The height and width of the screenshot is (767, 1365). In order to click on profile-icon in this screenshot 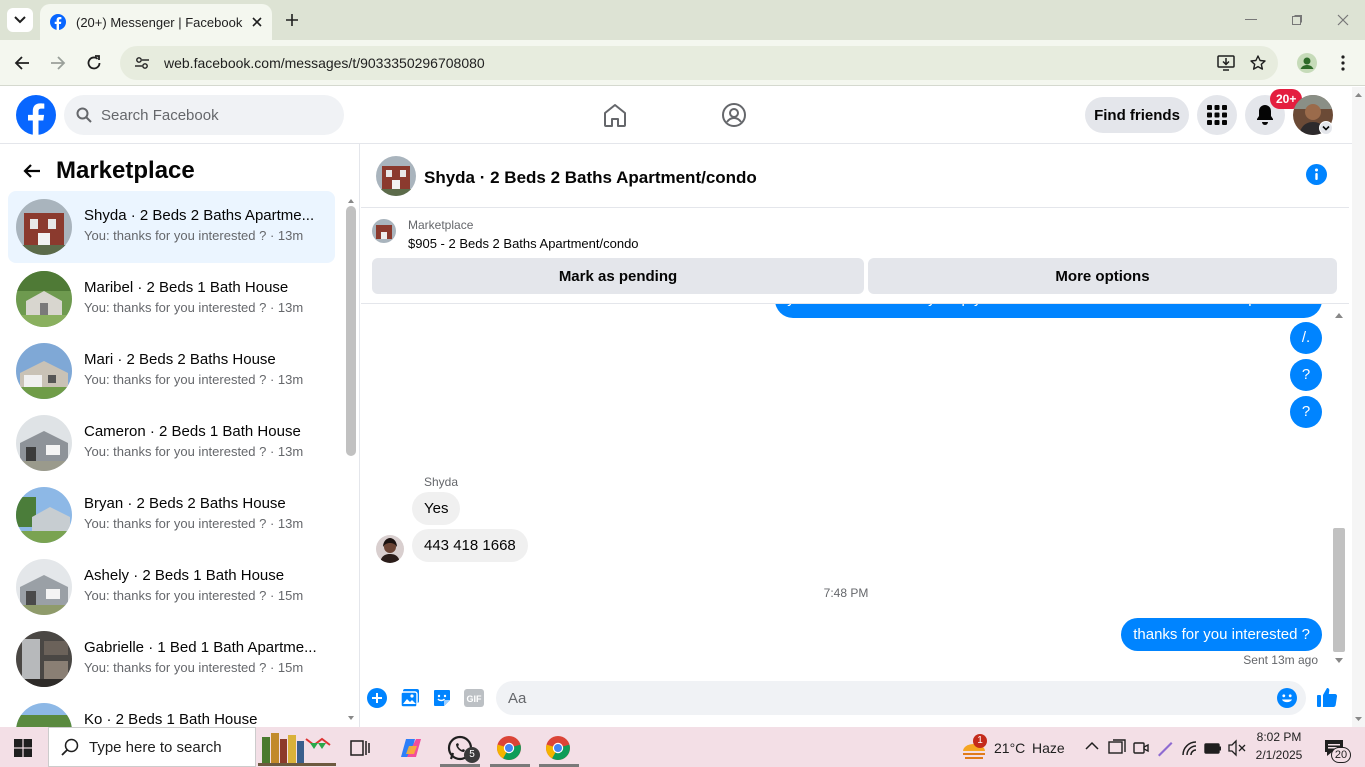, I will do `click(1307, 63)`.